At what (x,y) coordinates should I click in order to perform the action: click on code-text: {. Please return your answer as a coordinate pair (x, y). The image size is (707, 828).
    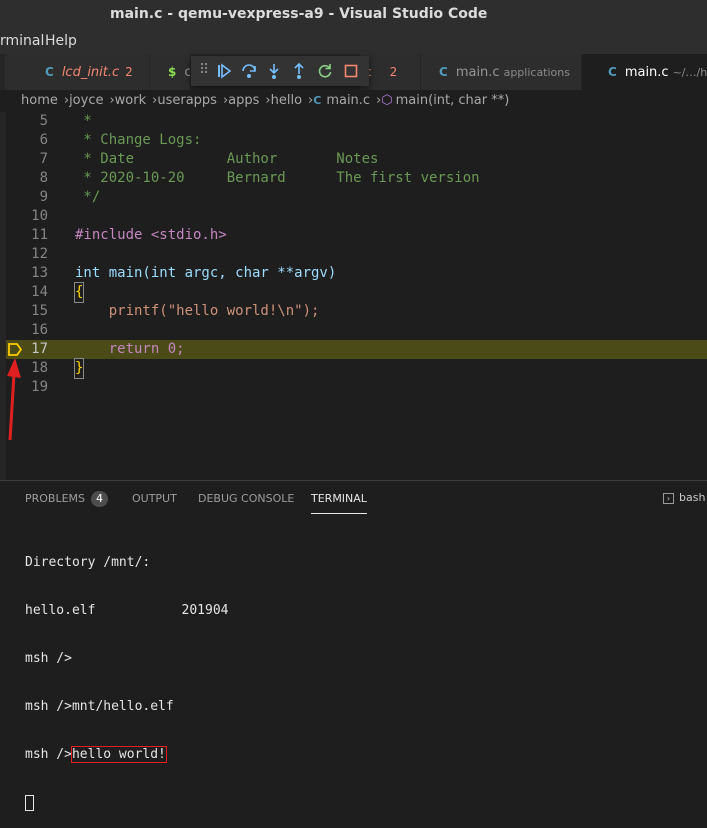
    Looking at the image, I should click on (79, 292).